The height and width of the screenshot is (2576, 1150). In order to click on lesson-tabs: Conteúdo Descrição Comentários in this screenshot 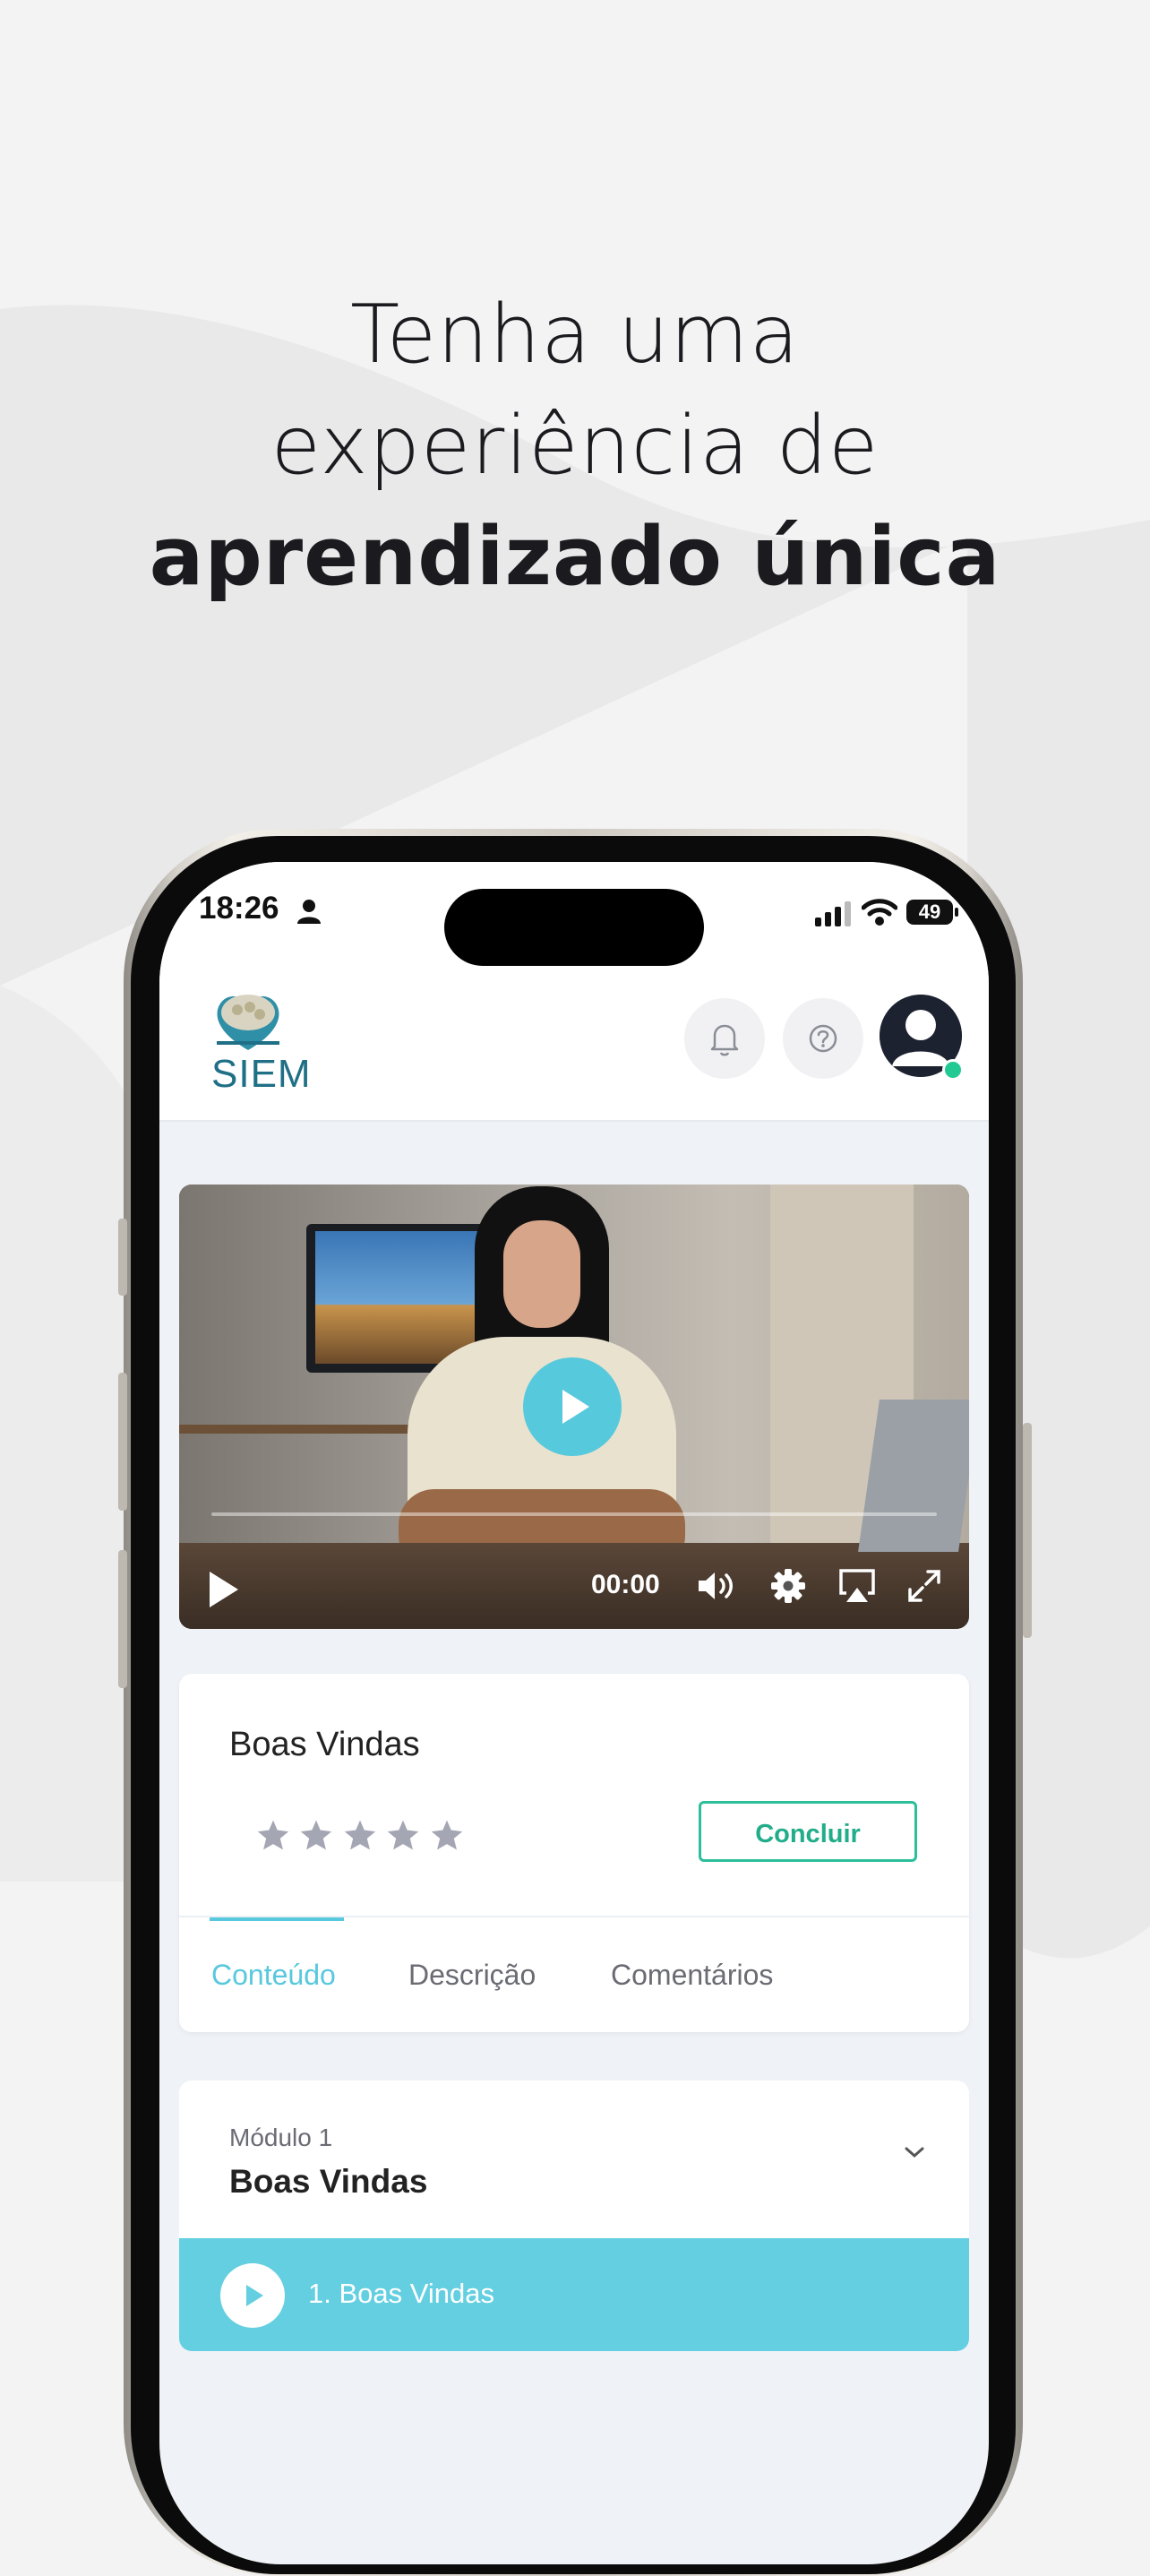, I will do `click(574, 1974)`.